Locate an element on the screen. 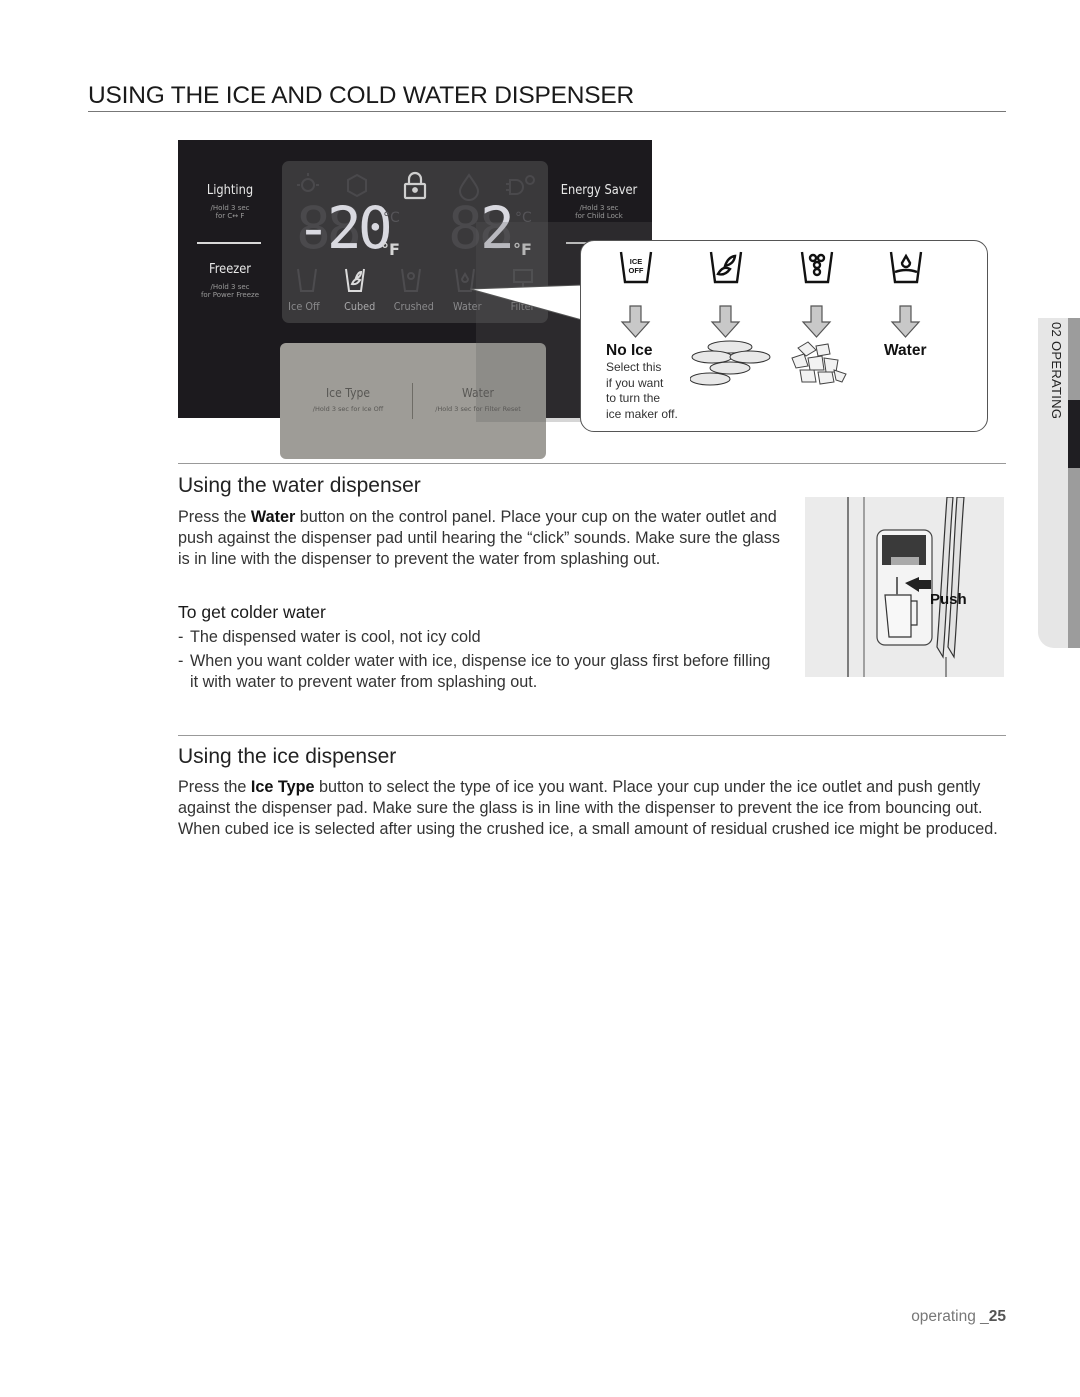  energy-saver-hold-text-2: for Child Lock is located at coordinates (599, 216).